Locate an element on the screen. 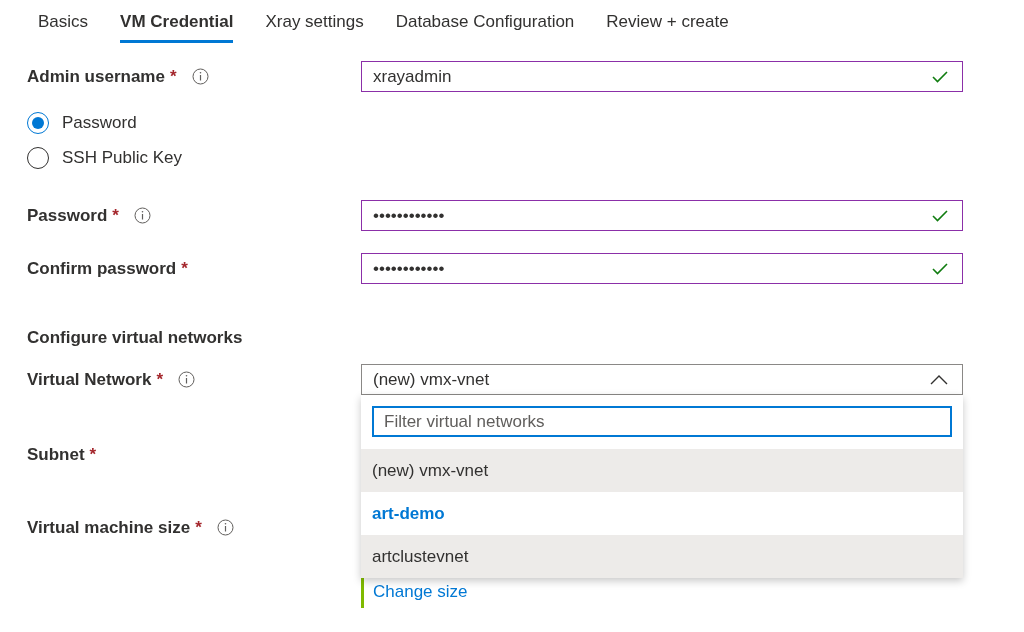  section-heading: Configure virtual networks is located at coordinates (135, 338).